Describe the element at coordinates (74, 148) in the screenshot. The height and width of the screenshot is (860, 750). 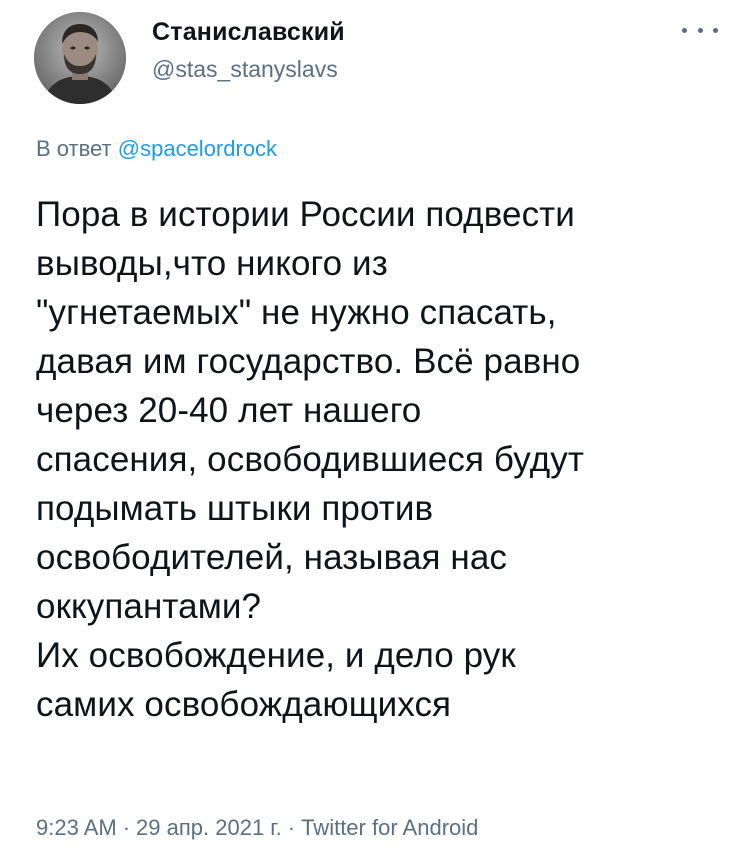
I see `reply-prefix: В ответ` at that location.